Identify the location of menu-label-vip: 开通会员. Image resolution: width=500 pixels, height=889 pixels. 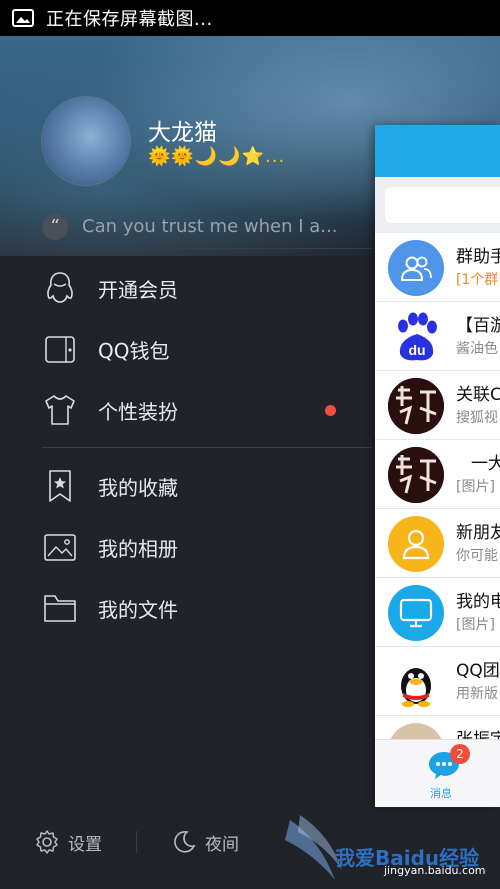
(138, 289).